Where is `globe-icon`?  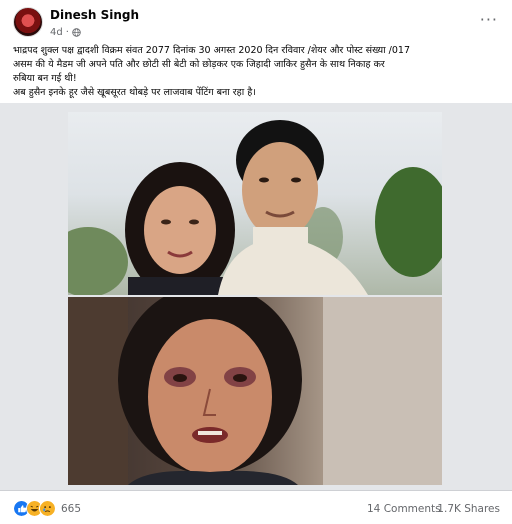 globe-icon is located at coordinates (76, 32).